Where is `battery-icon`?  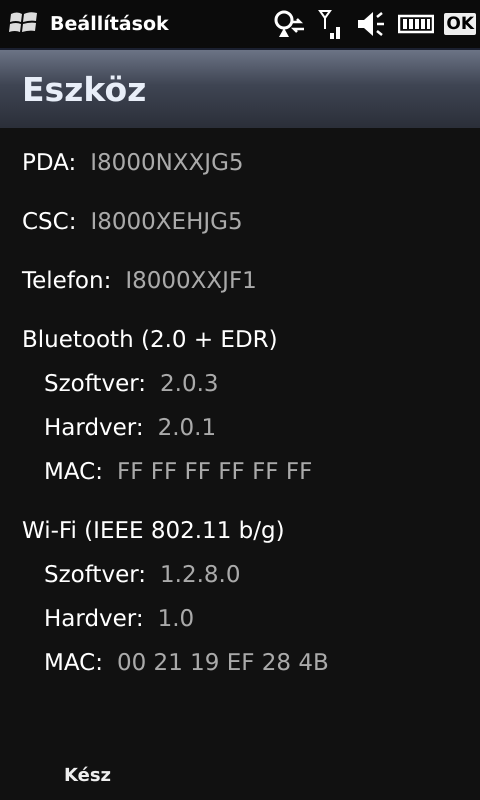 battery-icon is located at coordinates (416, 24).